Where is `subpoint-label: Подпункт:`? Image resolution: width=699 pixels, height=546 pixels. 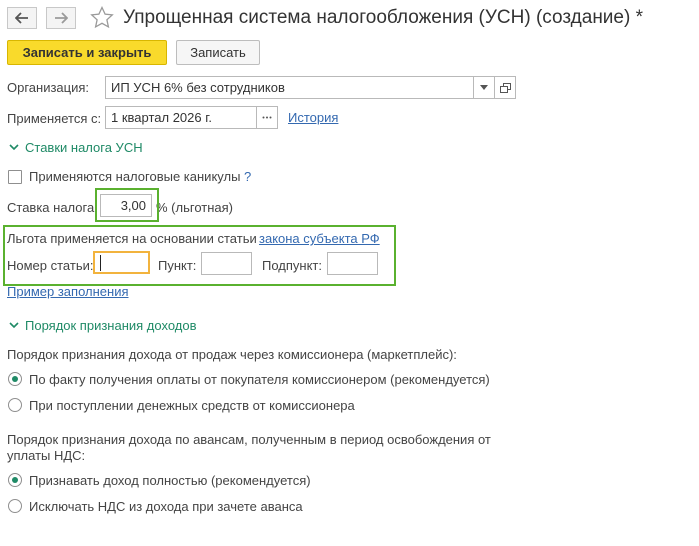
subpoint-label: Подпункт: is located at coordinates (292, 265).